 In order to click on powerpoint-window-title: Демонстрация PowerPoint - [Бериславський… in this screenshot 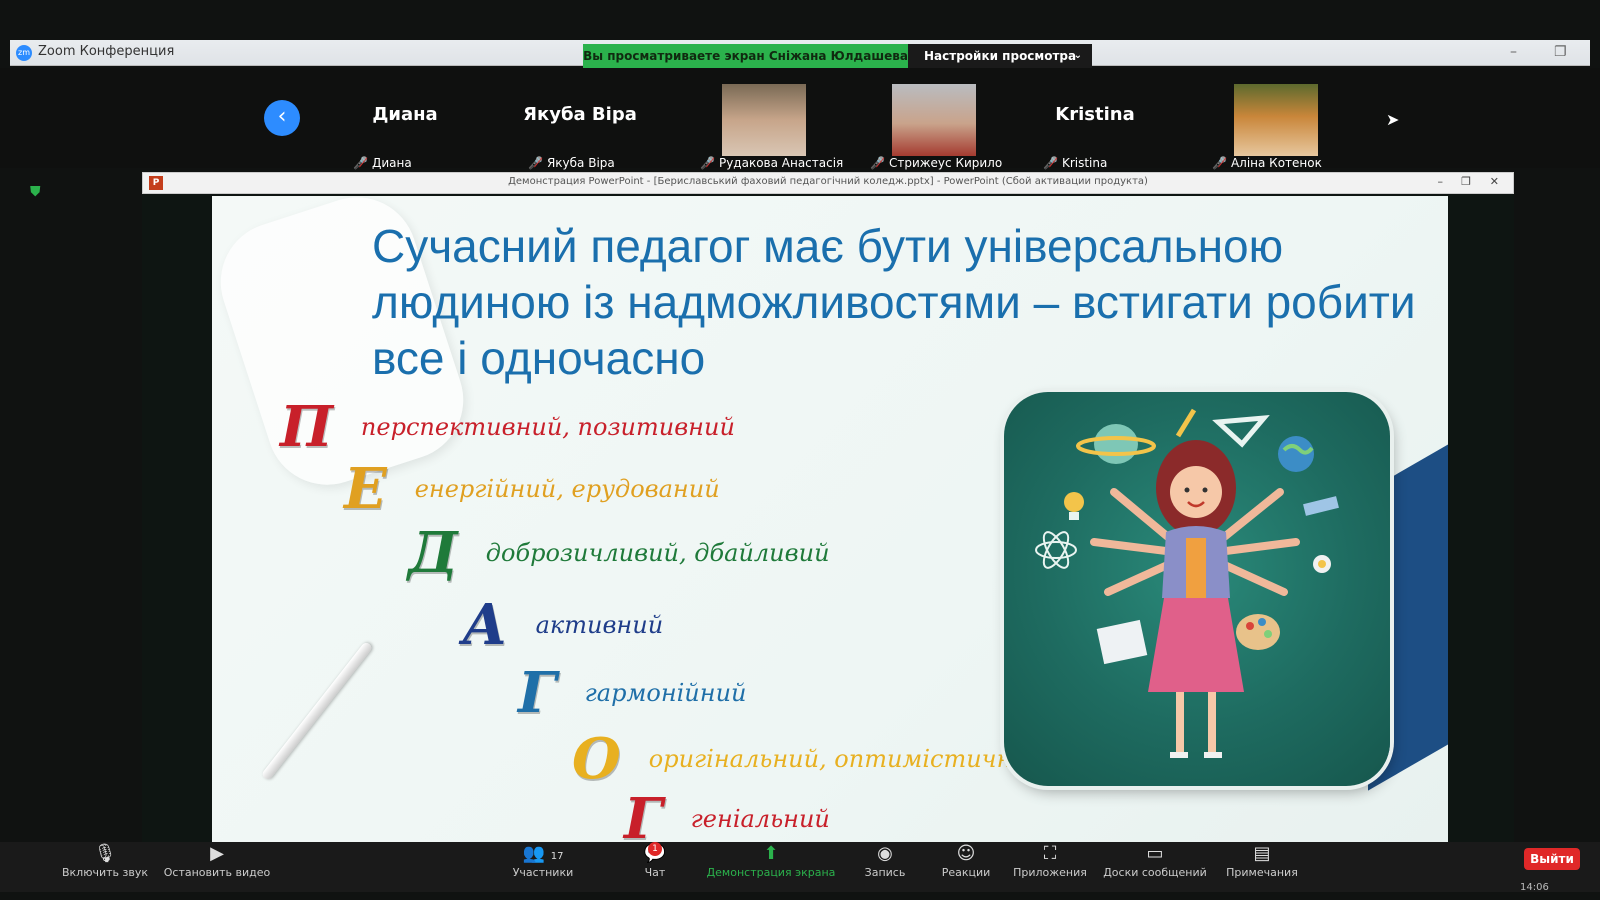, I will do `click(828, 181)`.